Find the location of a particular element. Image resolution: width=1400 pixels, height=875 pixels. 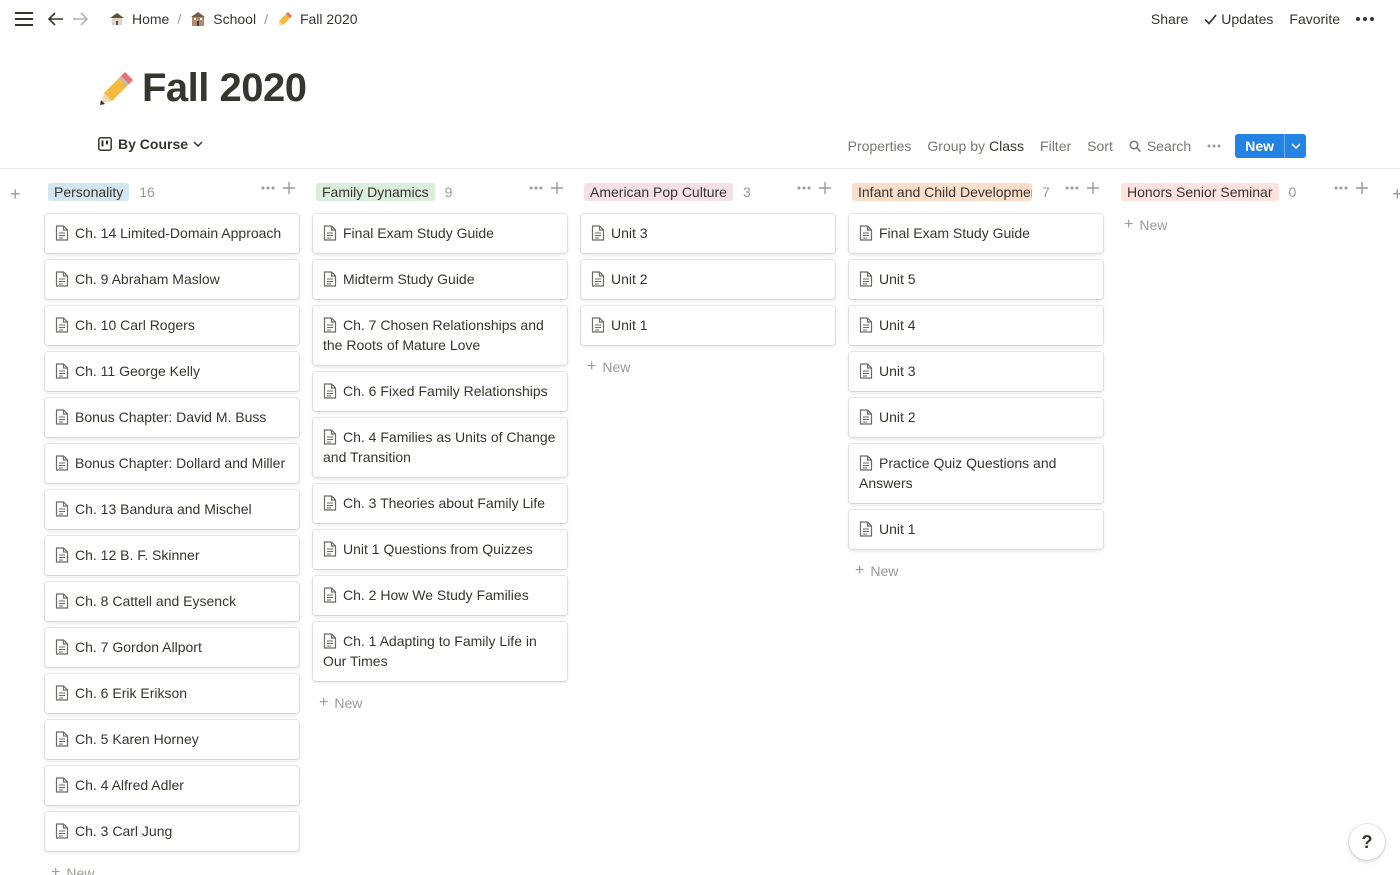

share-button: Share is located at coordinates (1169, 19).